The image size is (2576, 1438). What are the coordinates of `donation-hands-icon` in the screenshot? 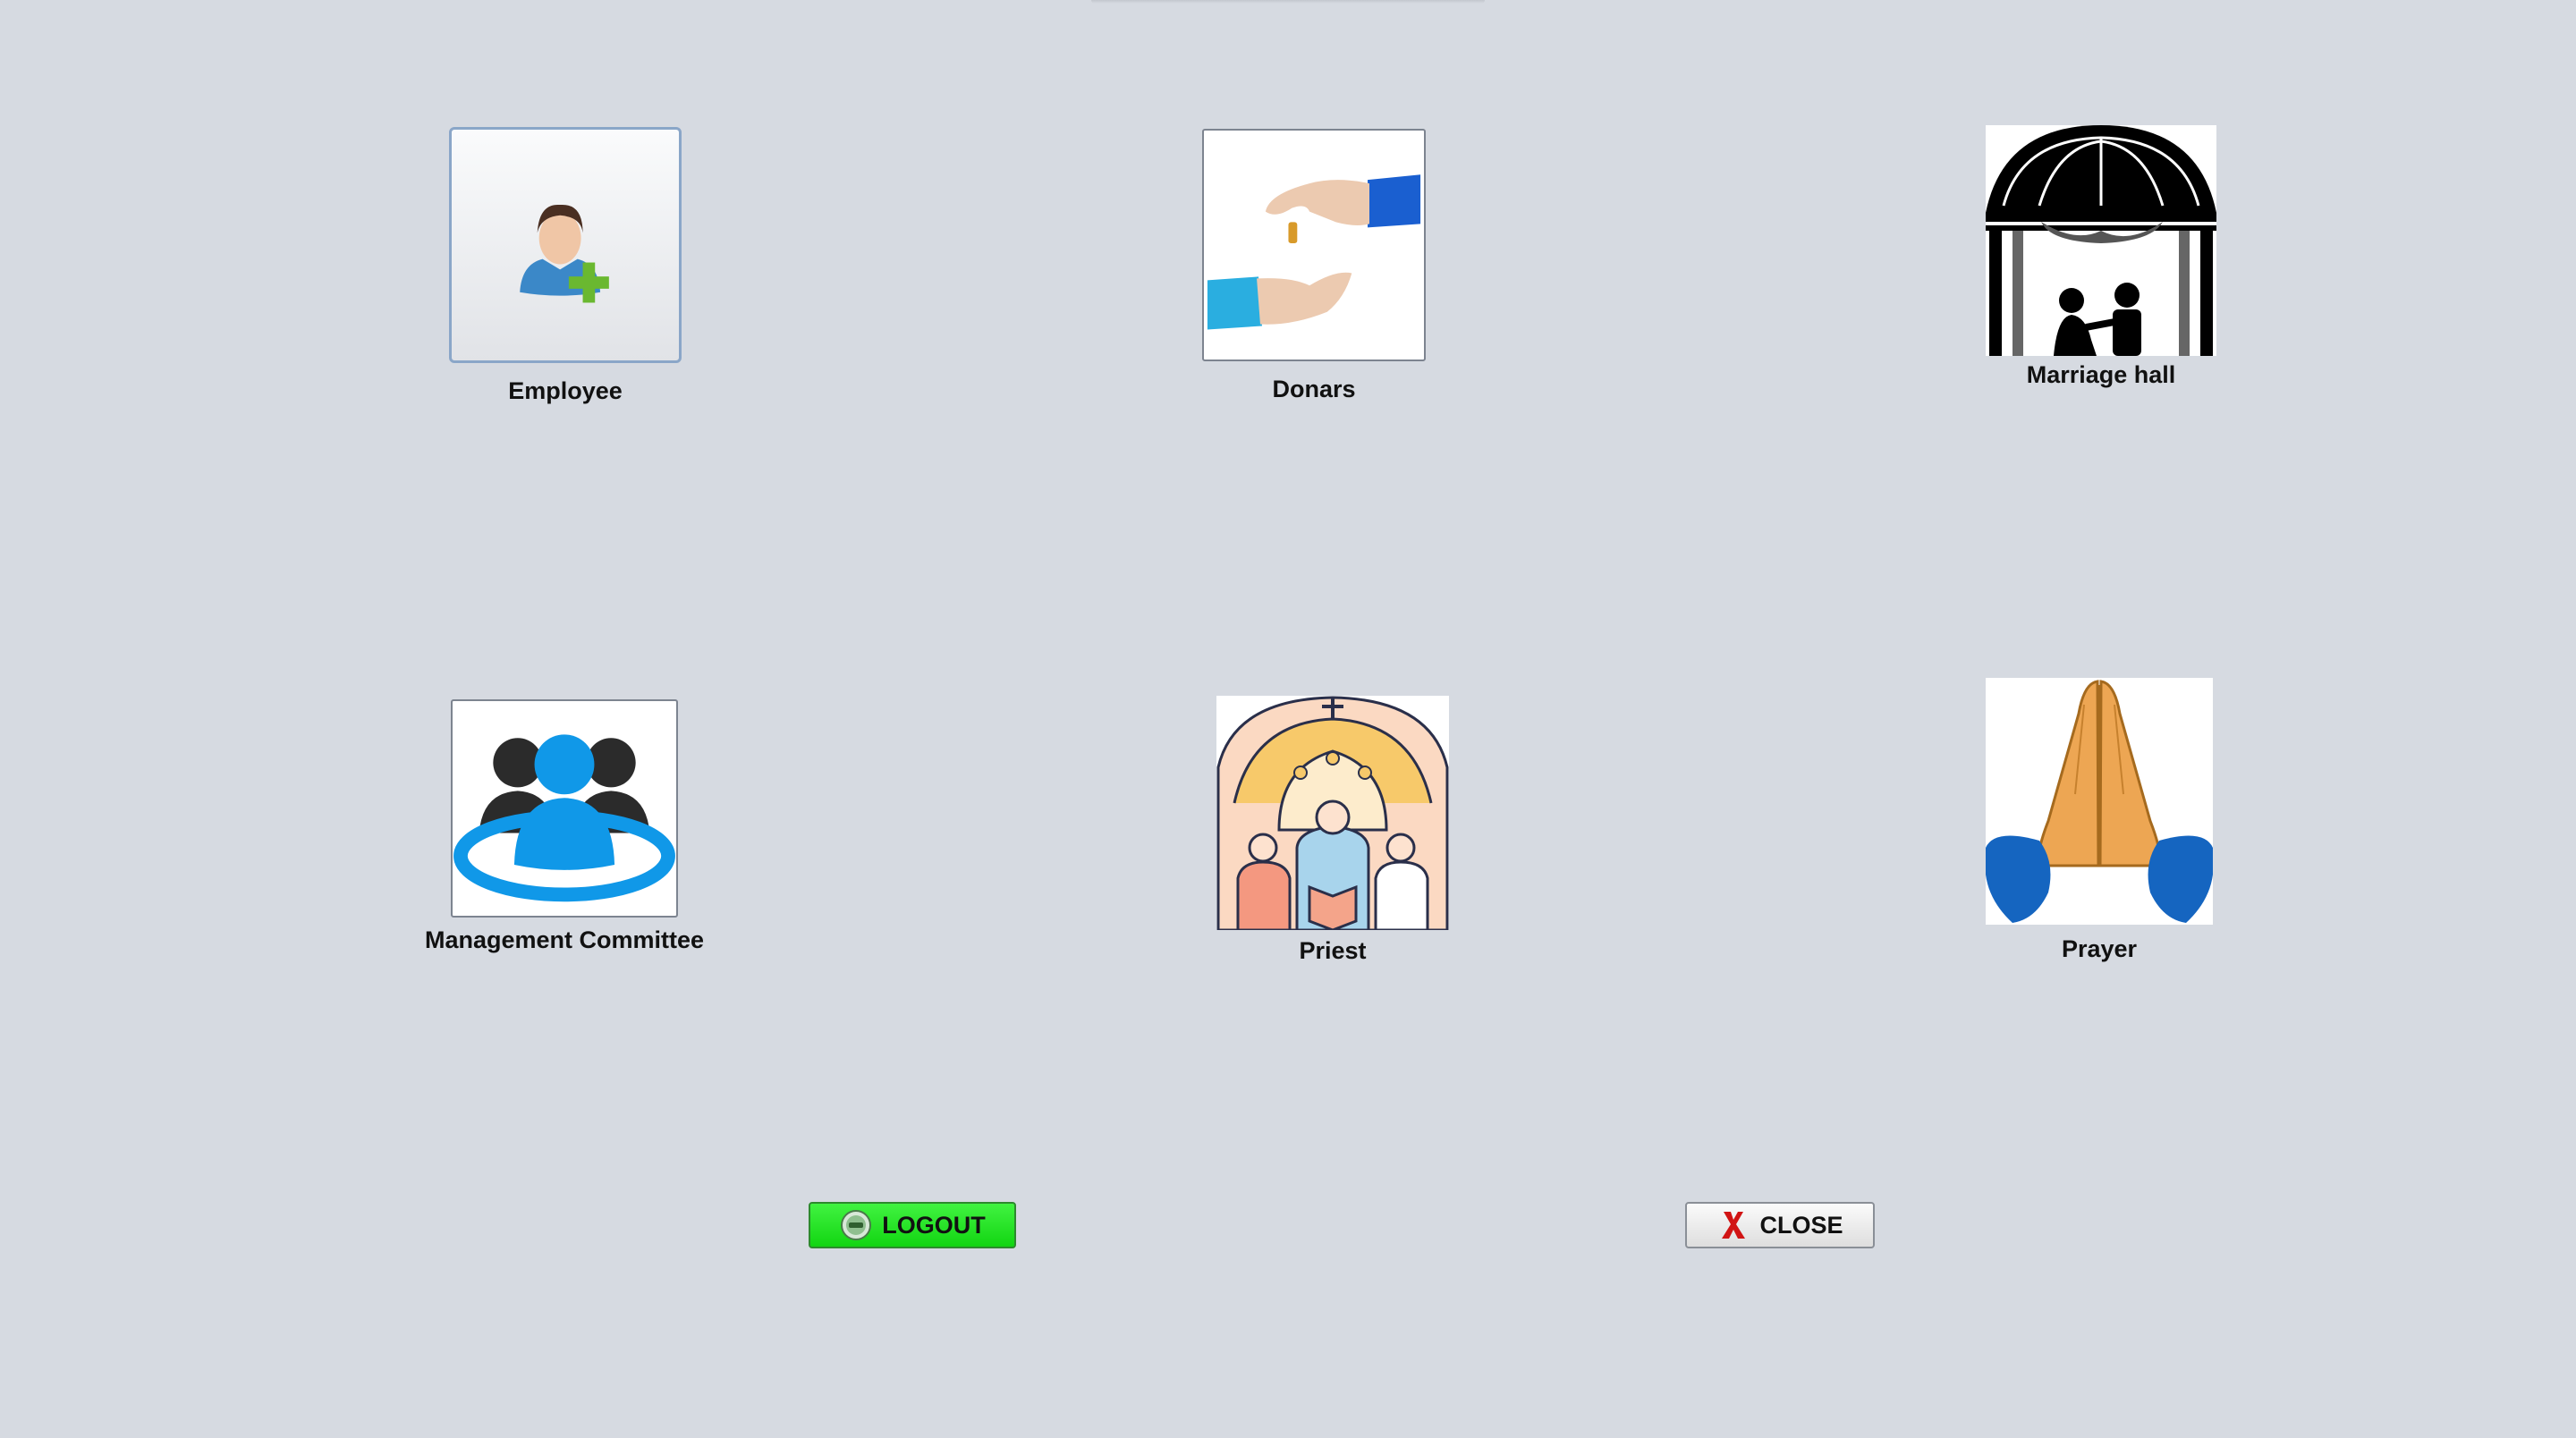 It's located at (1314, 252).